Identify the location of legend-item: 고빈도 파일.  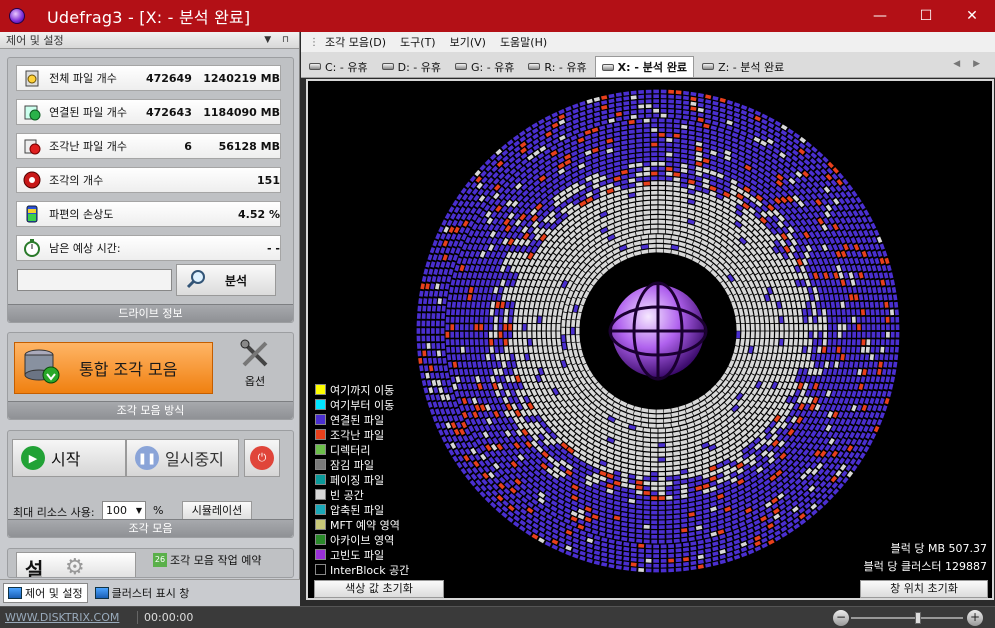
(362, 554).